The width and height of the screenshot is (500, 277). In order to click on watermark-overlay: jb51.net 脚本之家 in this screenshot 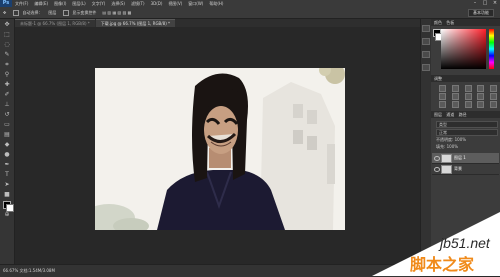, I will do `click(436, 244)`.